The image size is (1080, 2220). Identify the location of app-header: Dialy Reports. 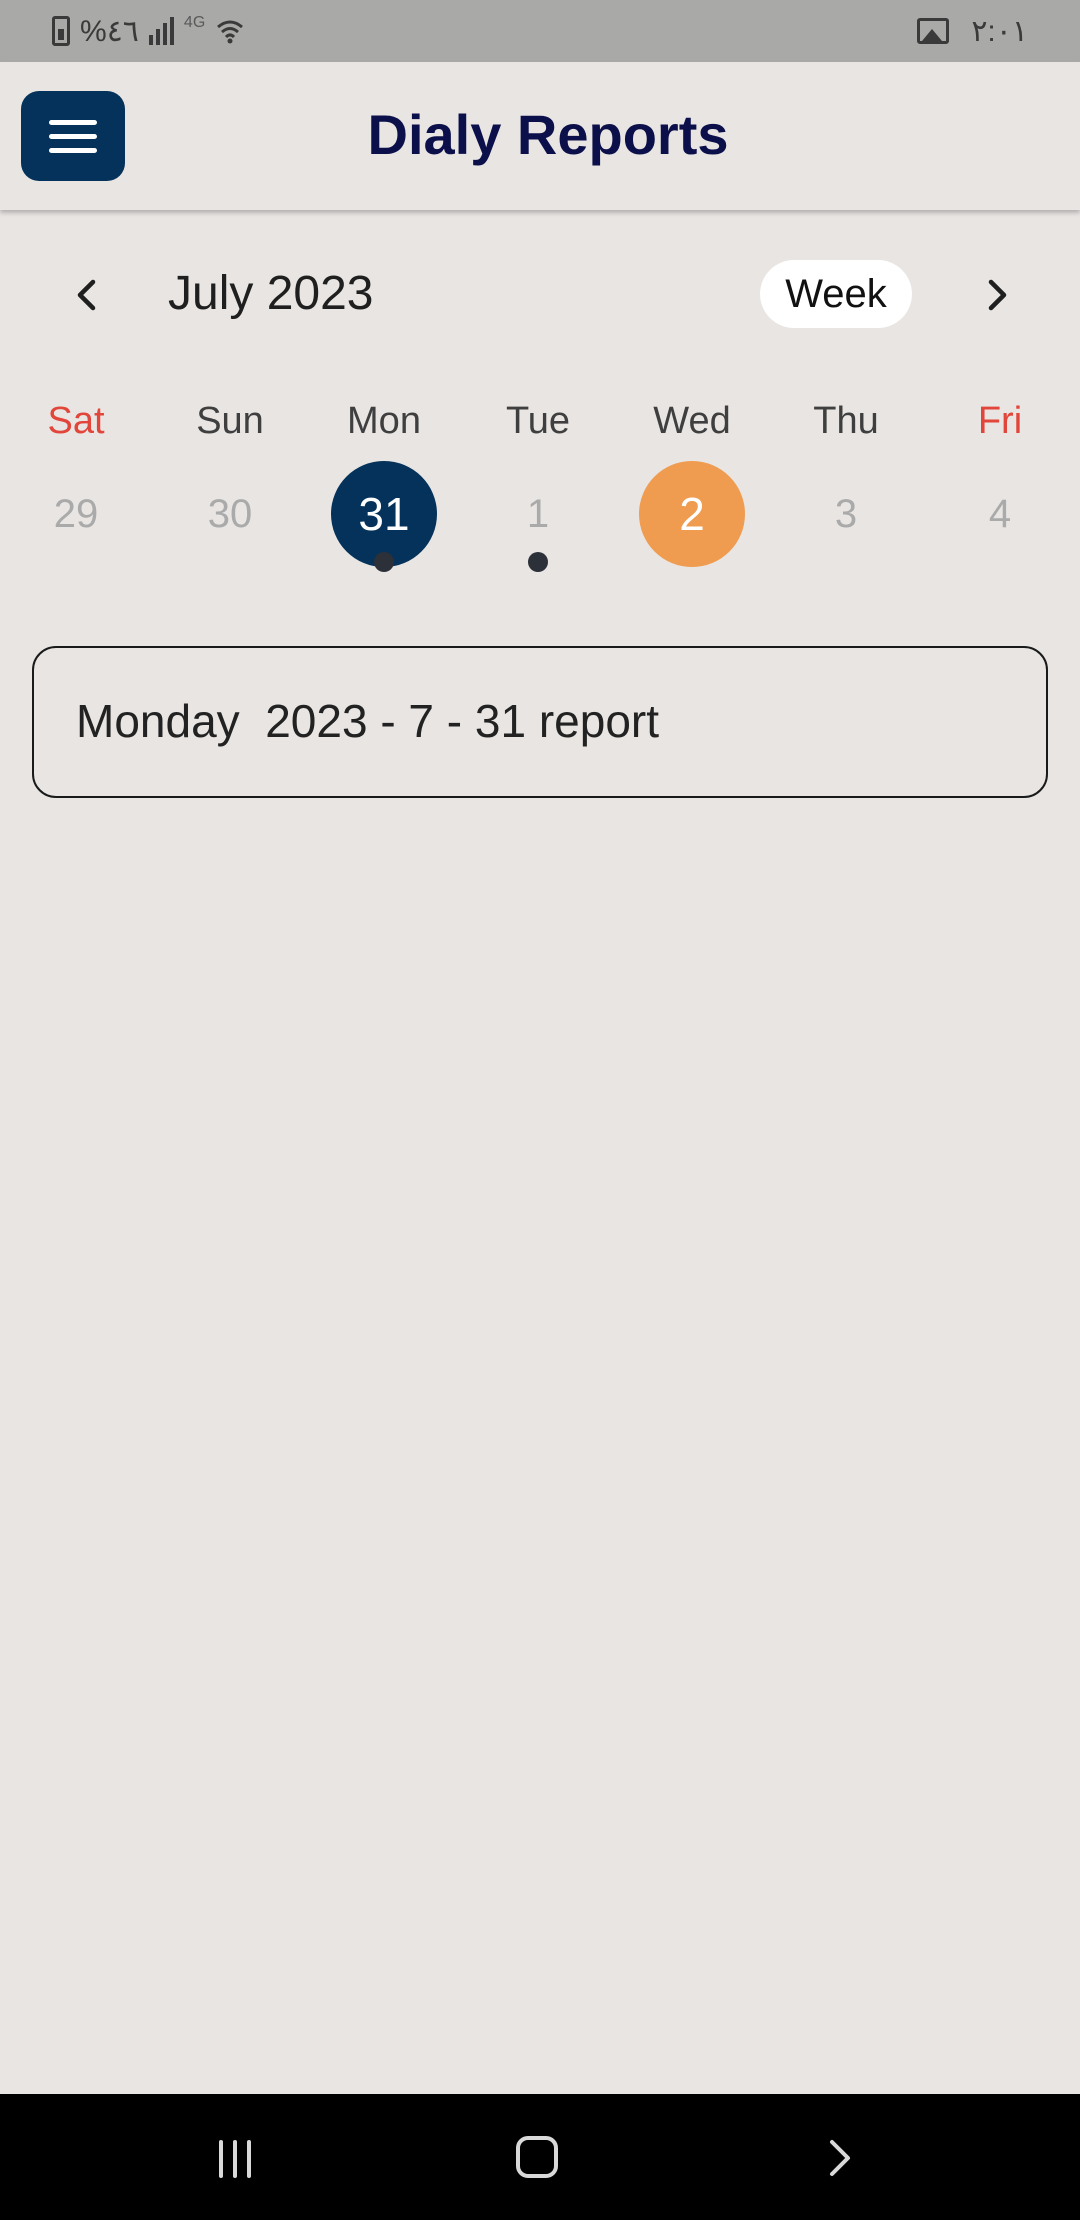
(540, 136).